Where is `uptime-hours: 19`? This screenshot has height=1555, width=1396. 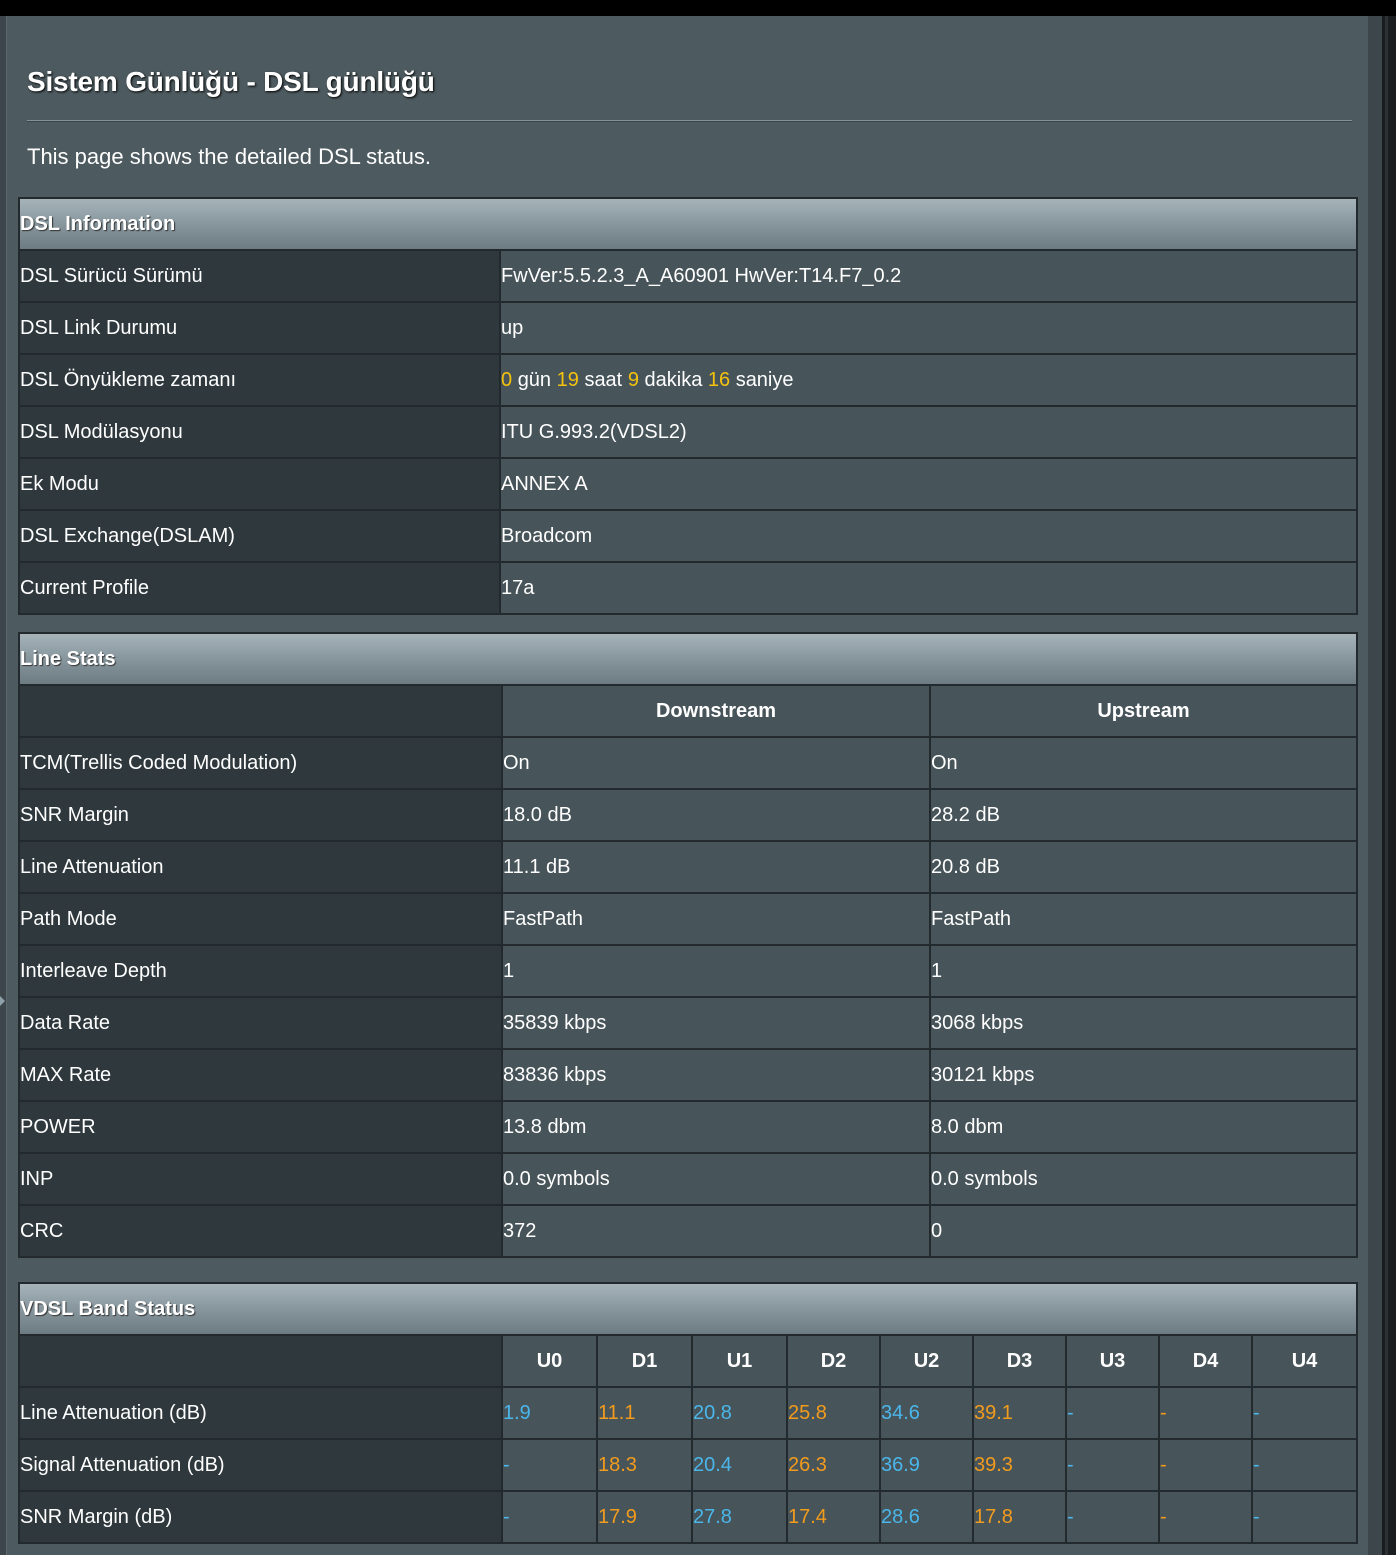 uptime-hours: 19 is located at coordinates (567, 379).